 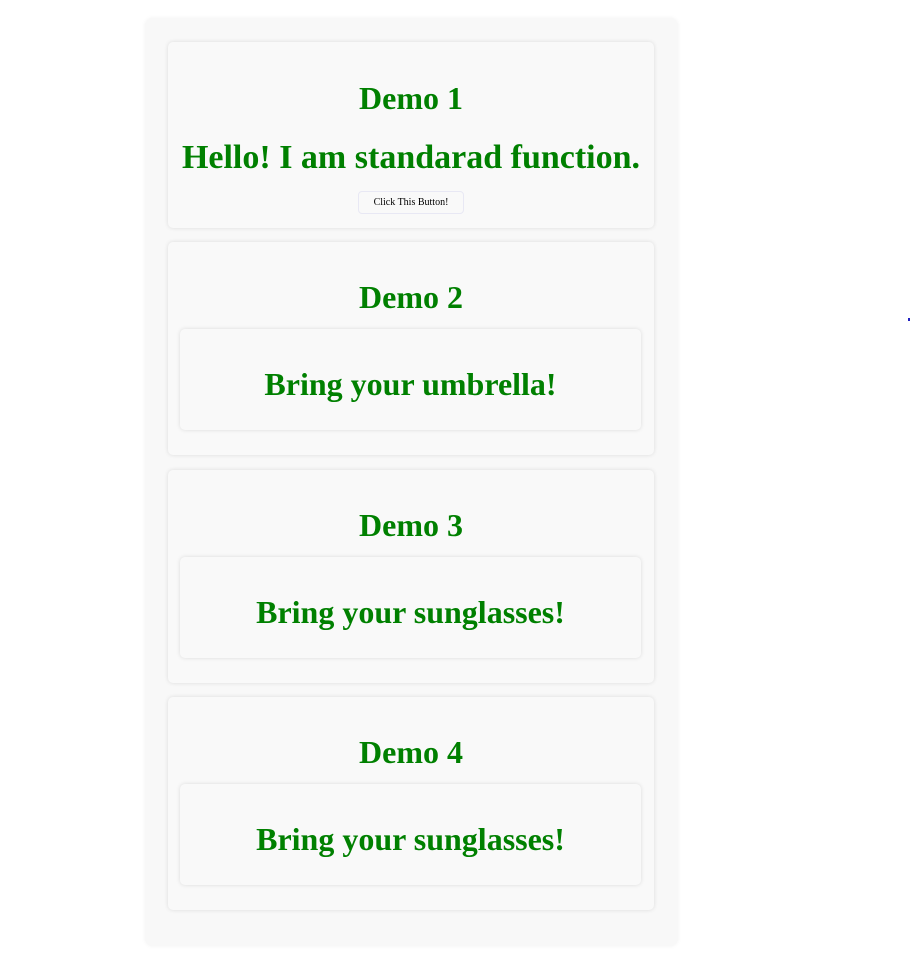 What do you see at coordinates (410, 612) in the screenshot?
I see `demo-3-message: Bring your sunglasses!` at bounding box center [410, 612].